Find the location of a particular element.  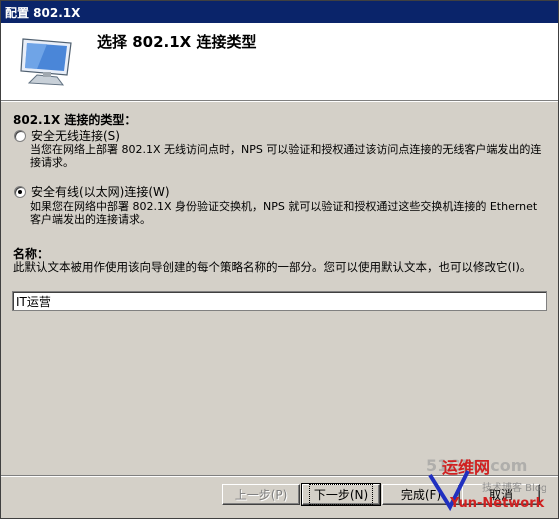

header-title: 选择 802.1X 连接类型 is located at coordinates (177, 42).